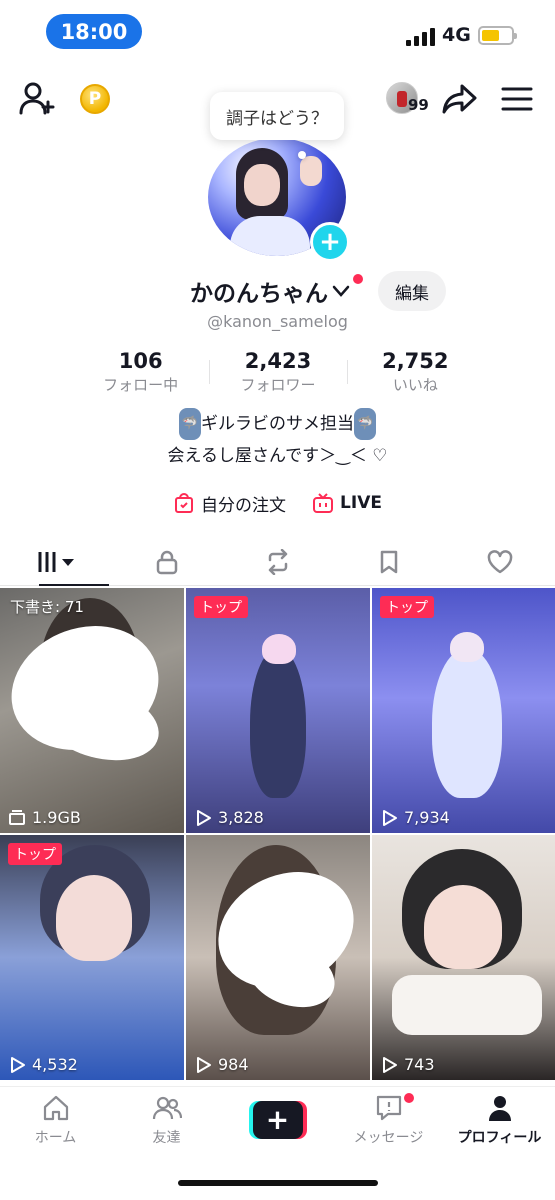 Image resolution: width=555 pixels, height=1200 pixels. Describe the element at coordinates (244, 505) in the screenshot. I see `my-orders-label: 自分の注文` at that location.